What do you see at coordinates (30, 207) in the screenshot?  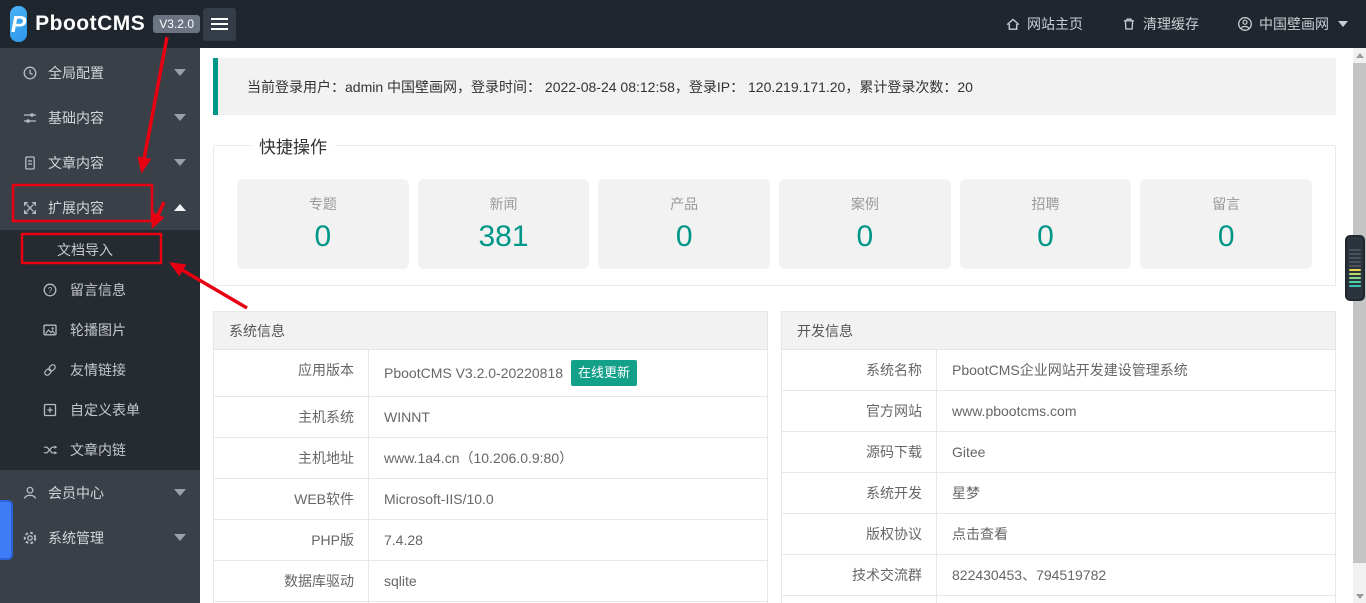 I see `expand-icon` at bounding box center [30, 207].